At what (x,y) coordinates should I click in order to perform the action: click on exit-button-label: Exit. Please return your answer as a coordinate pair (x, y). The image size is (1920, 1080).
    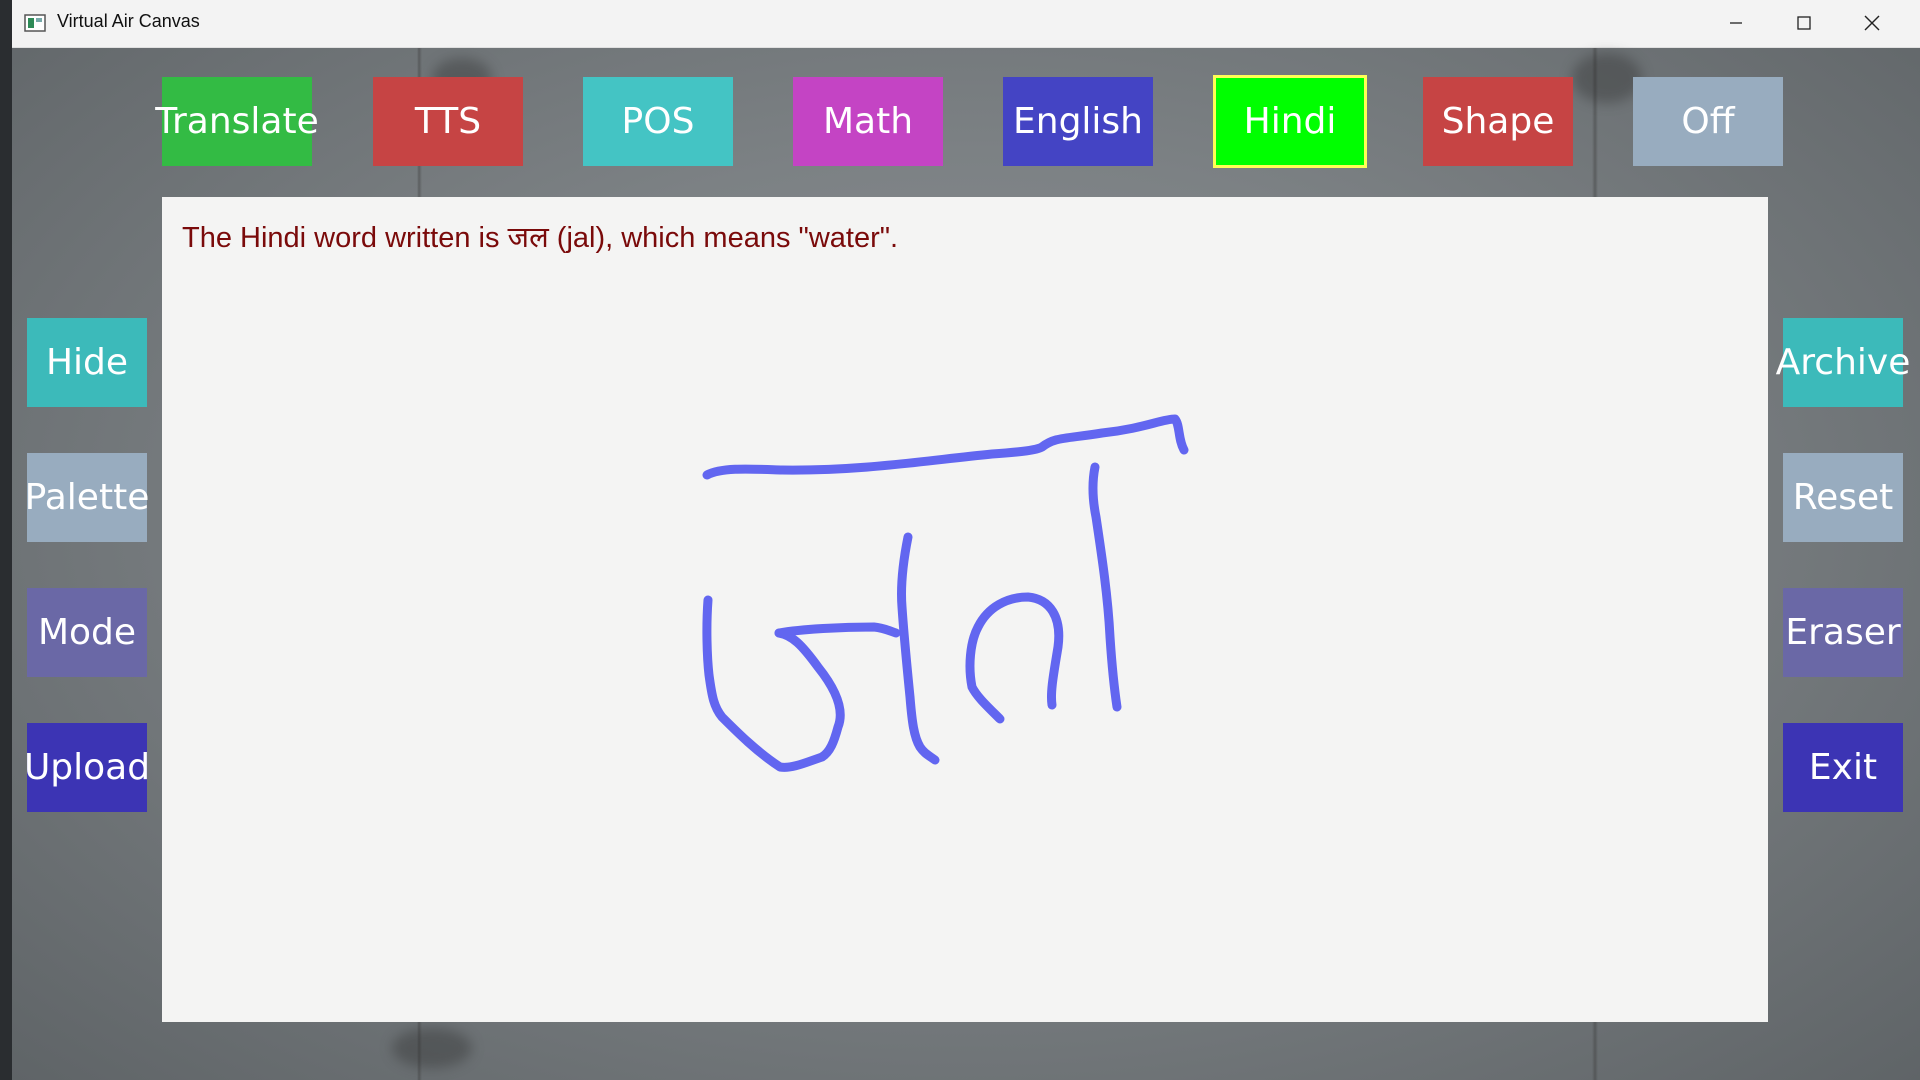
    Looking at the image, I should click on (1843, 767).